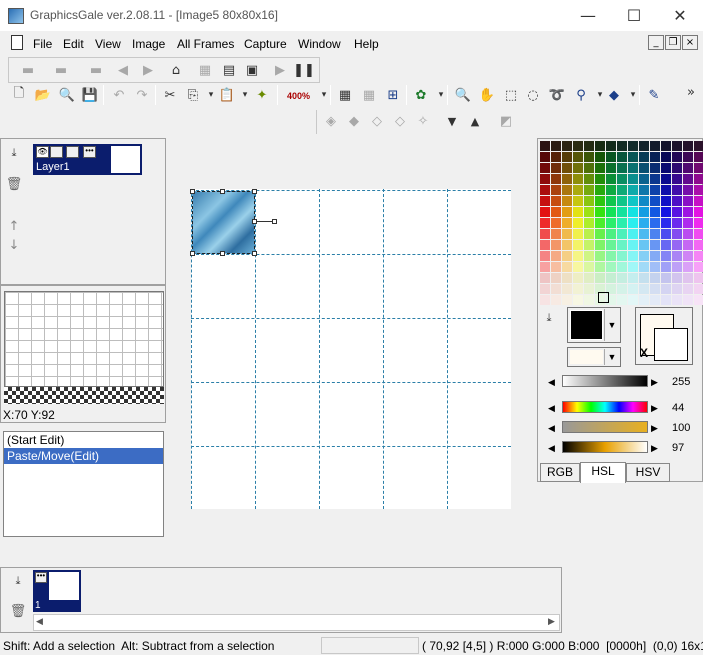 This screenshot has width=703, height=655. I want to click on frame-sequence-icon: ▦, so click(205, 70).